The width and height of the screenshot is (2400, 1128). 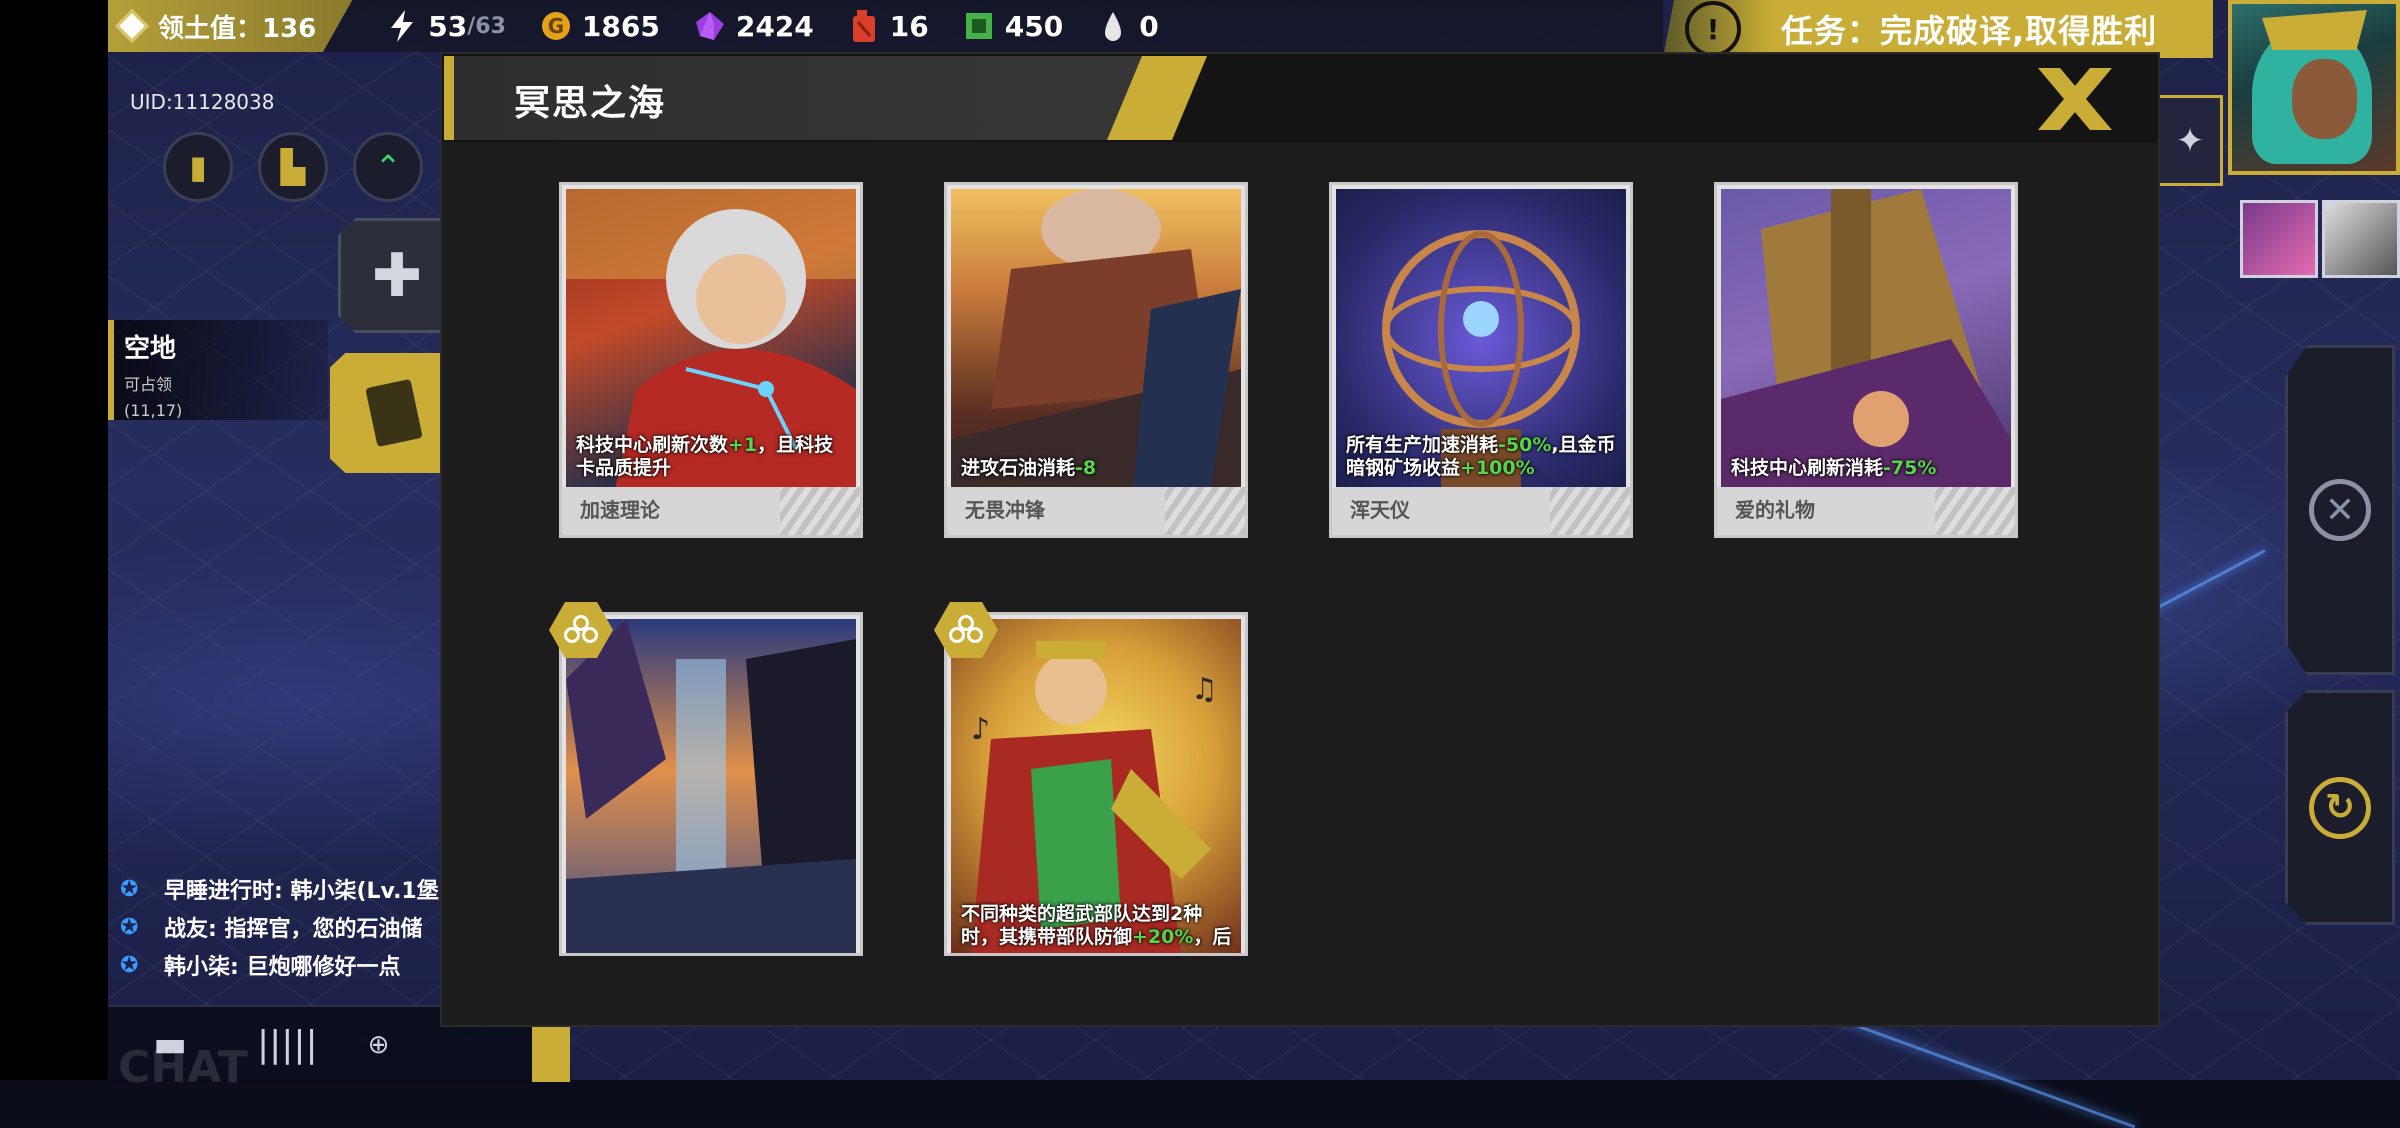 I want to click on chat-message-text: 韩小柒: 巨炮哪修好一点, so click(x=282, y=967).